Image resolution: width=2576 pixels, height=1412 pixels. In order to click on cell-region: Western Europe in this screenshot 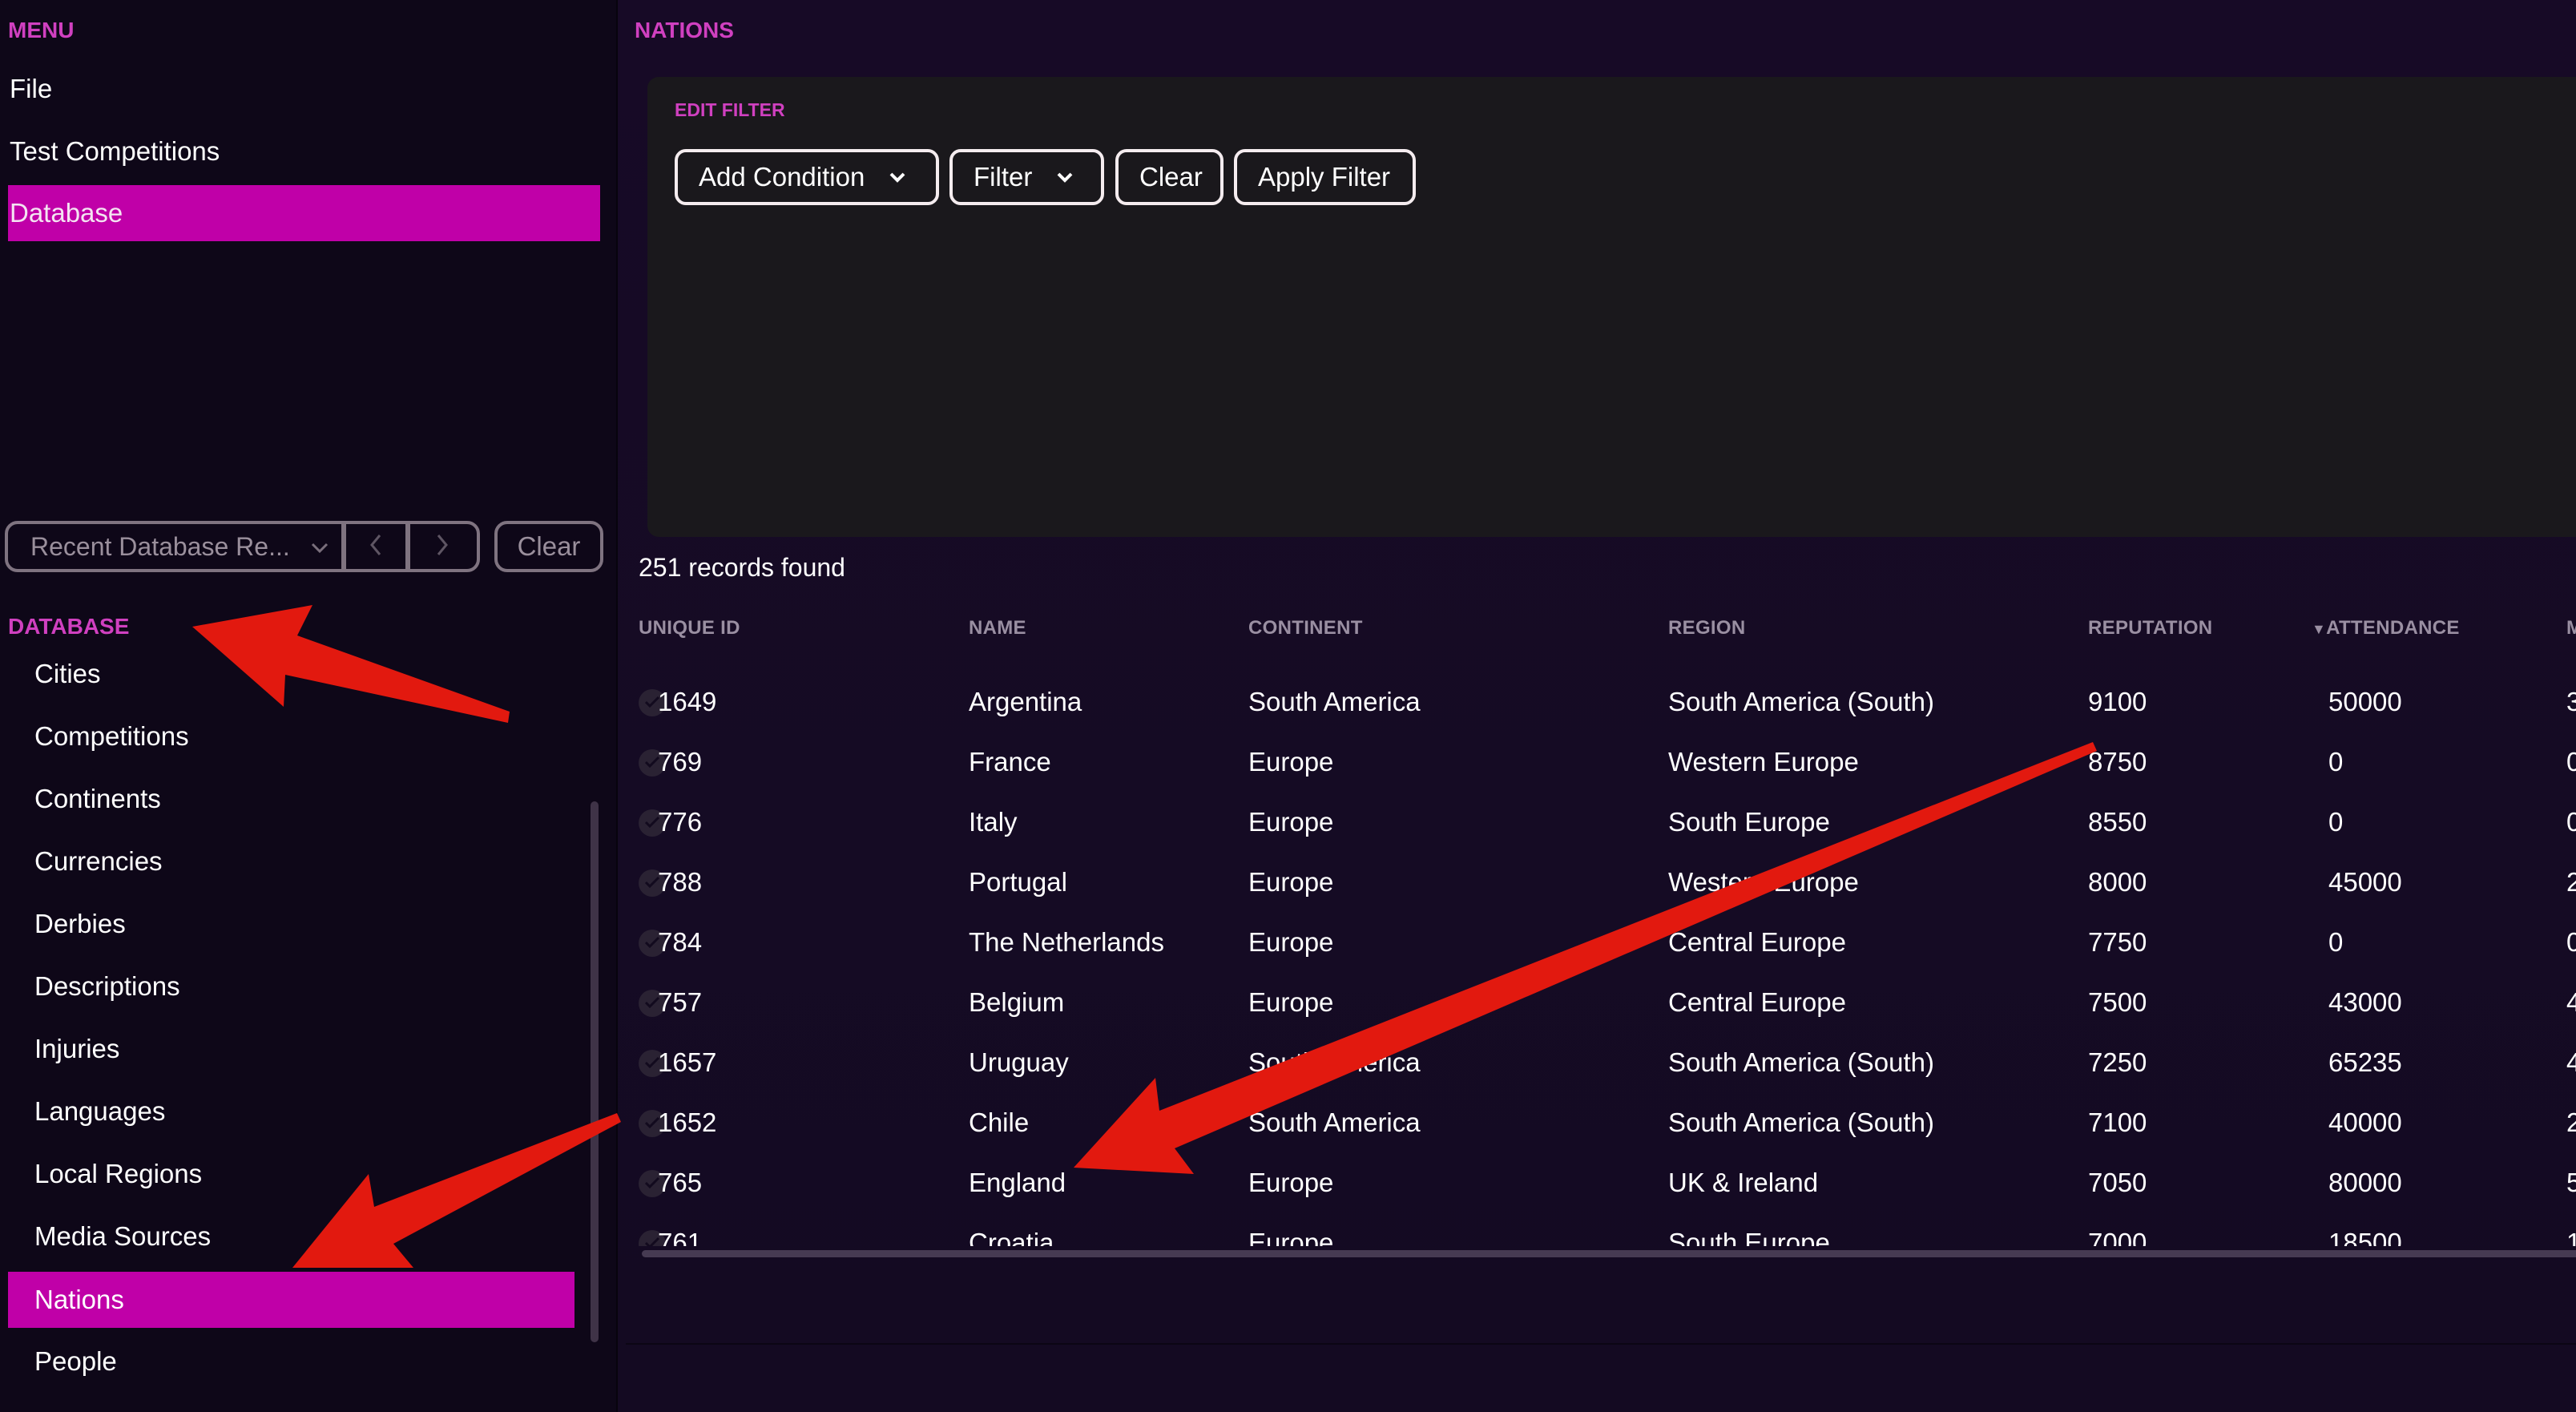, I will do `click(1763, 882)`.